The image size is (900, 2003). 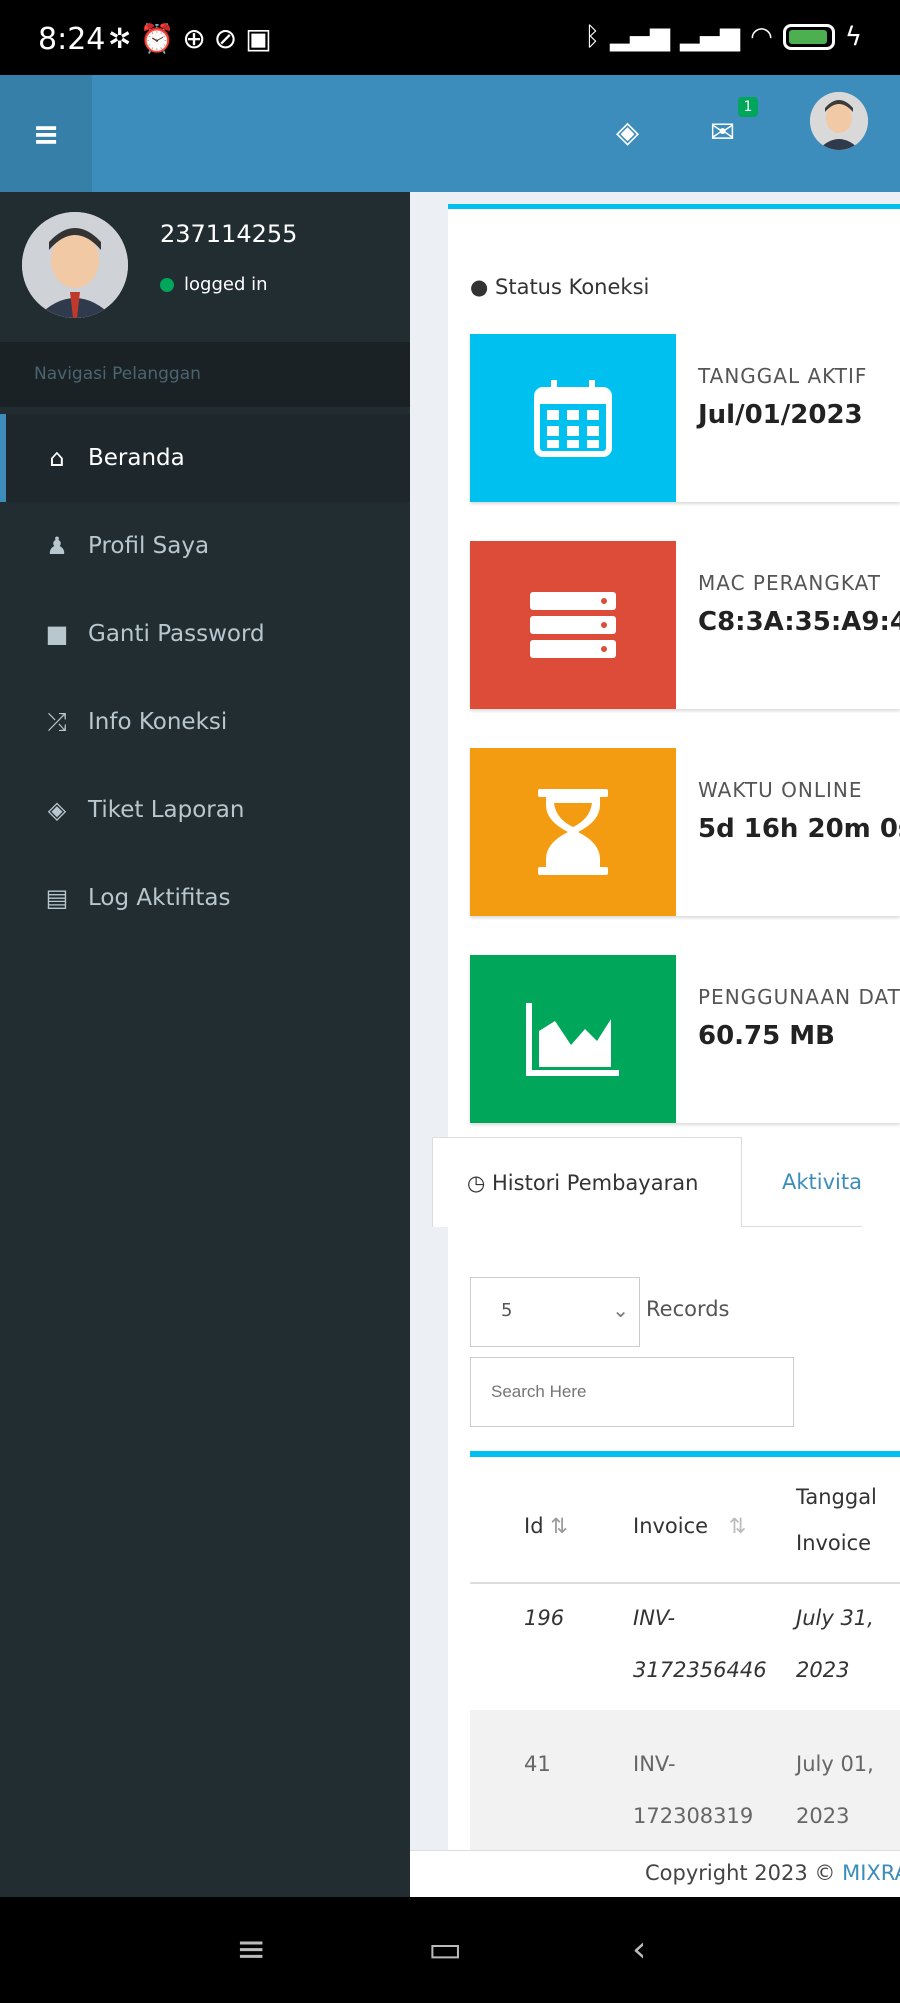 What do you see at coordinates (57, 546) in the screenshot?
I see `user-icon: ♟` at bounding box center [57, 546].